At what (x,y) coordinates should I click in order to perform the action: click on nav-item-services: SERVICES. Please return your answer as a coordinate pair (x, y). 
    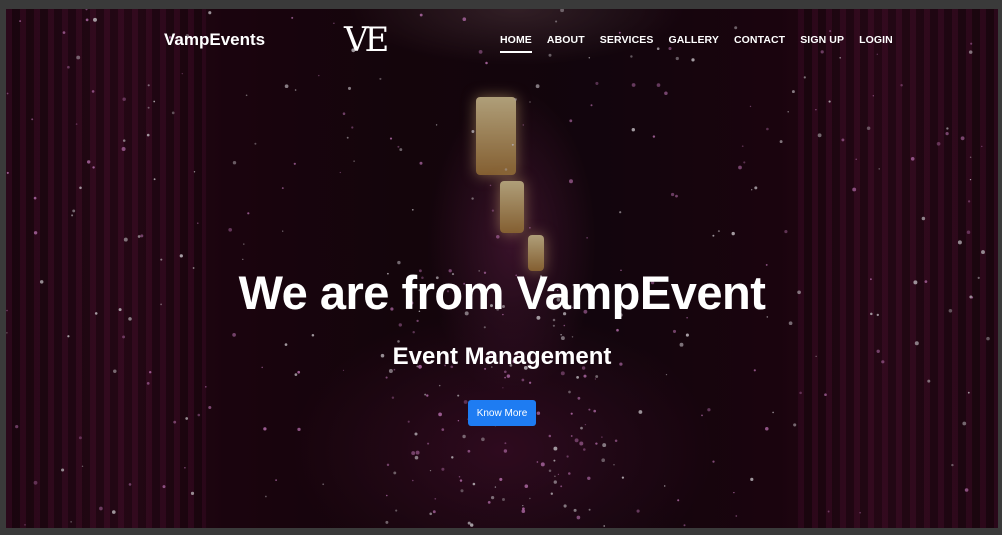
    Looking at the image, I should click on (627, 43).